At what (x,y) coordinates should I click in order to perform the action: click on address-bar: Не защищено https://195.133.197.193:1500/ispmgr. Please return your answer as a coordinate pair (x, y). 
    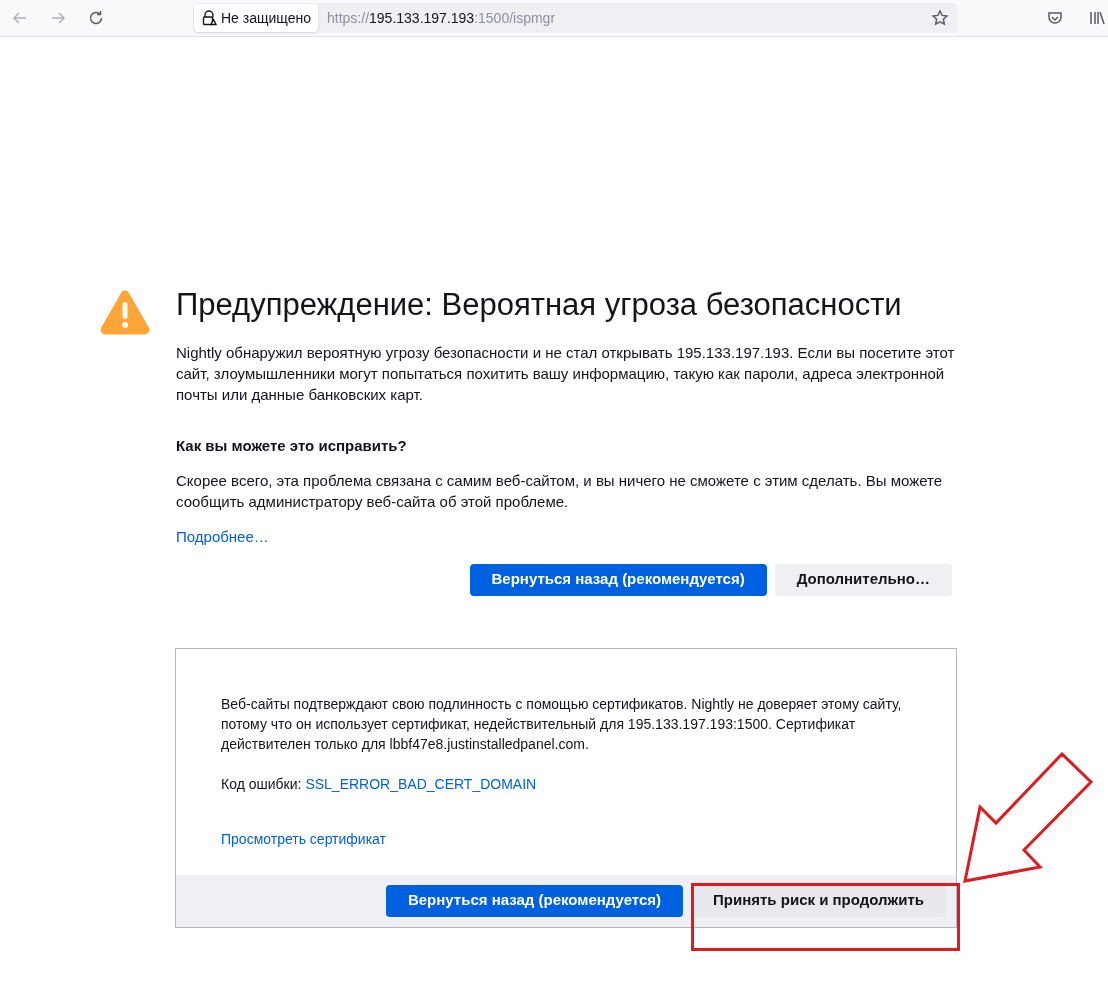
    Looking at the image, I should click on (575, 18).